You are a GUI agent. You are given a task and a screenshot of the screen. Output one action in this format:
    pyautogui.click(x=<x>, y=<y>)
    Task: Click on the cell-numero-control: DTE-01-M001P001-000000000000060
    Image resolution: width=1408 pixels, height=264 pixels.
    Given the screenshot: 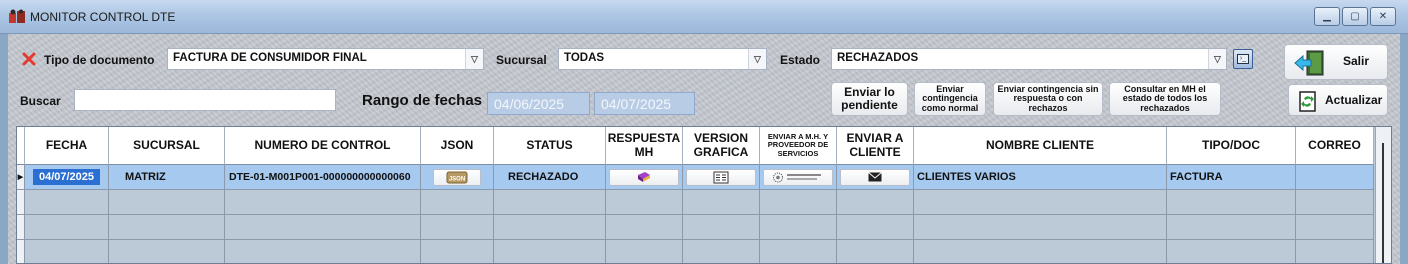 What is the action you would take?
    pyautogui.click(x=323, y=177)
    